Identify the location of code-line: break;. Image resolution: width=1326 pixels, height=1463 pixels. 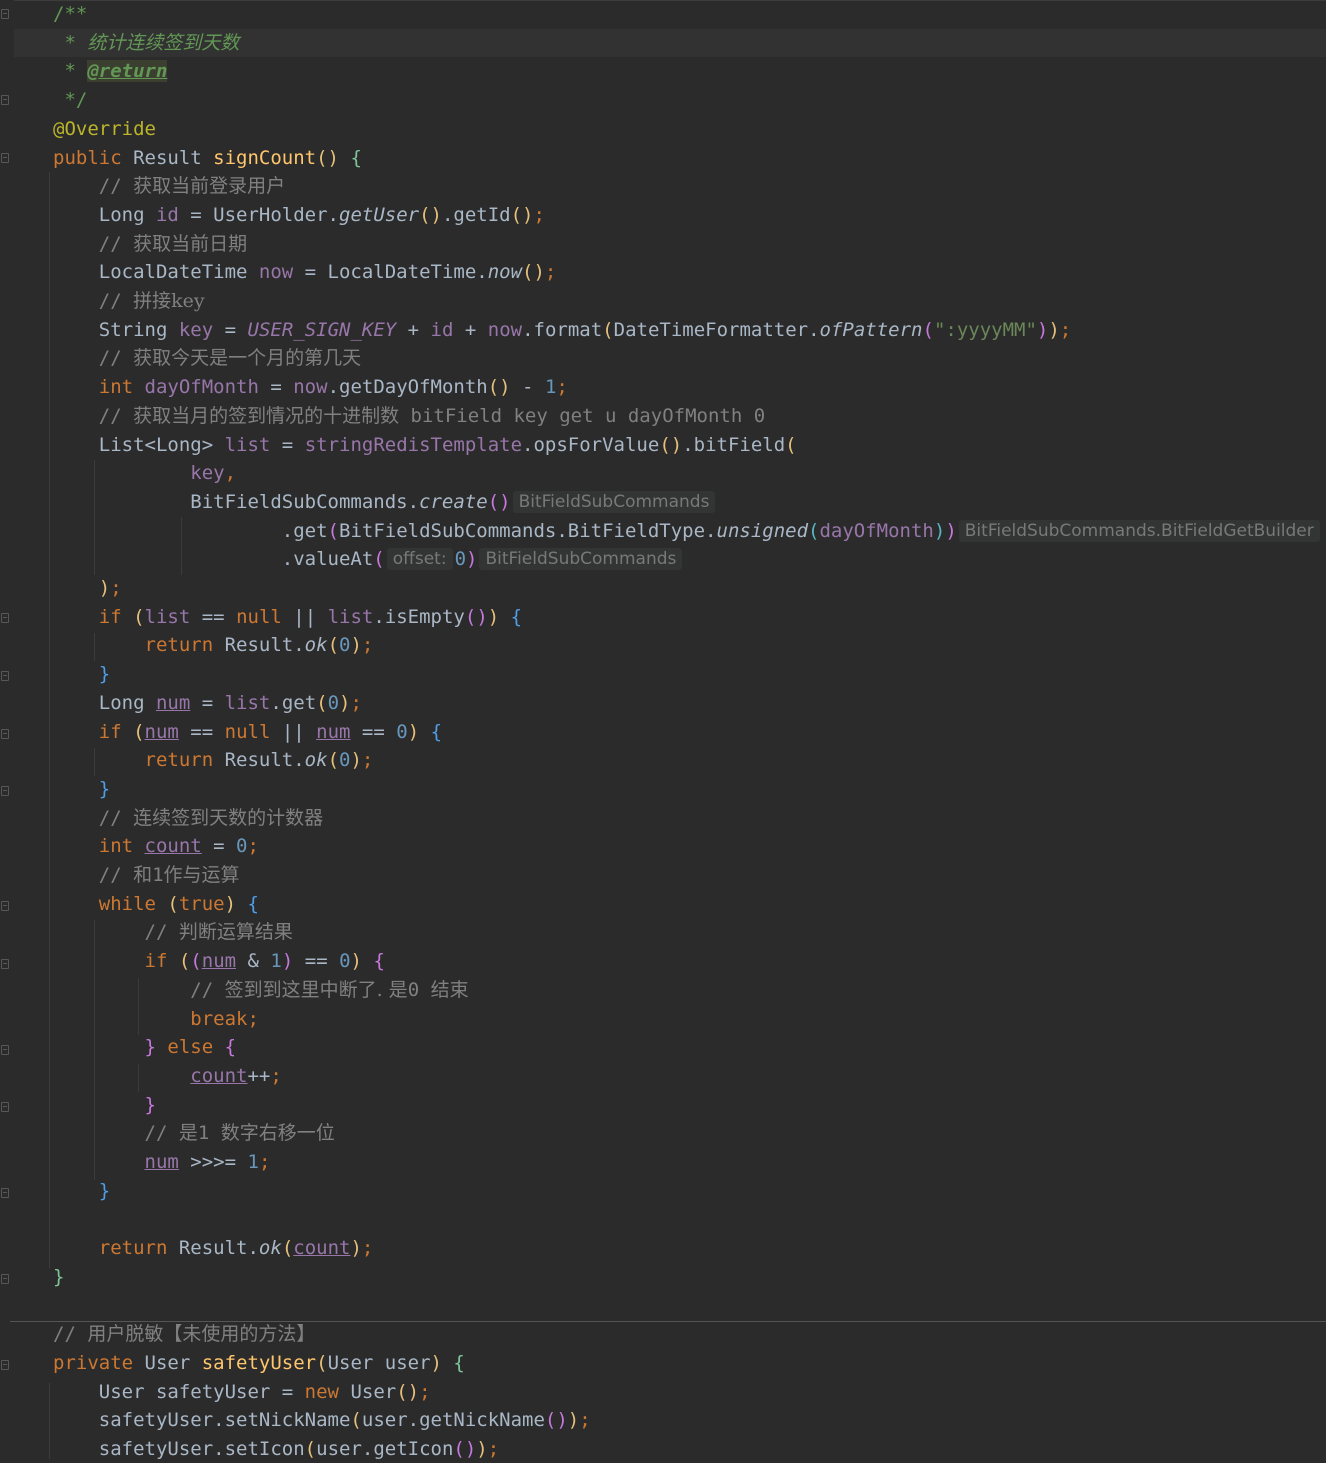
(156, 1019).